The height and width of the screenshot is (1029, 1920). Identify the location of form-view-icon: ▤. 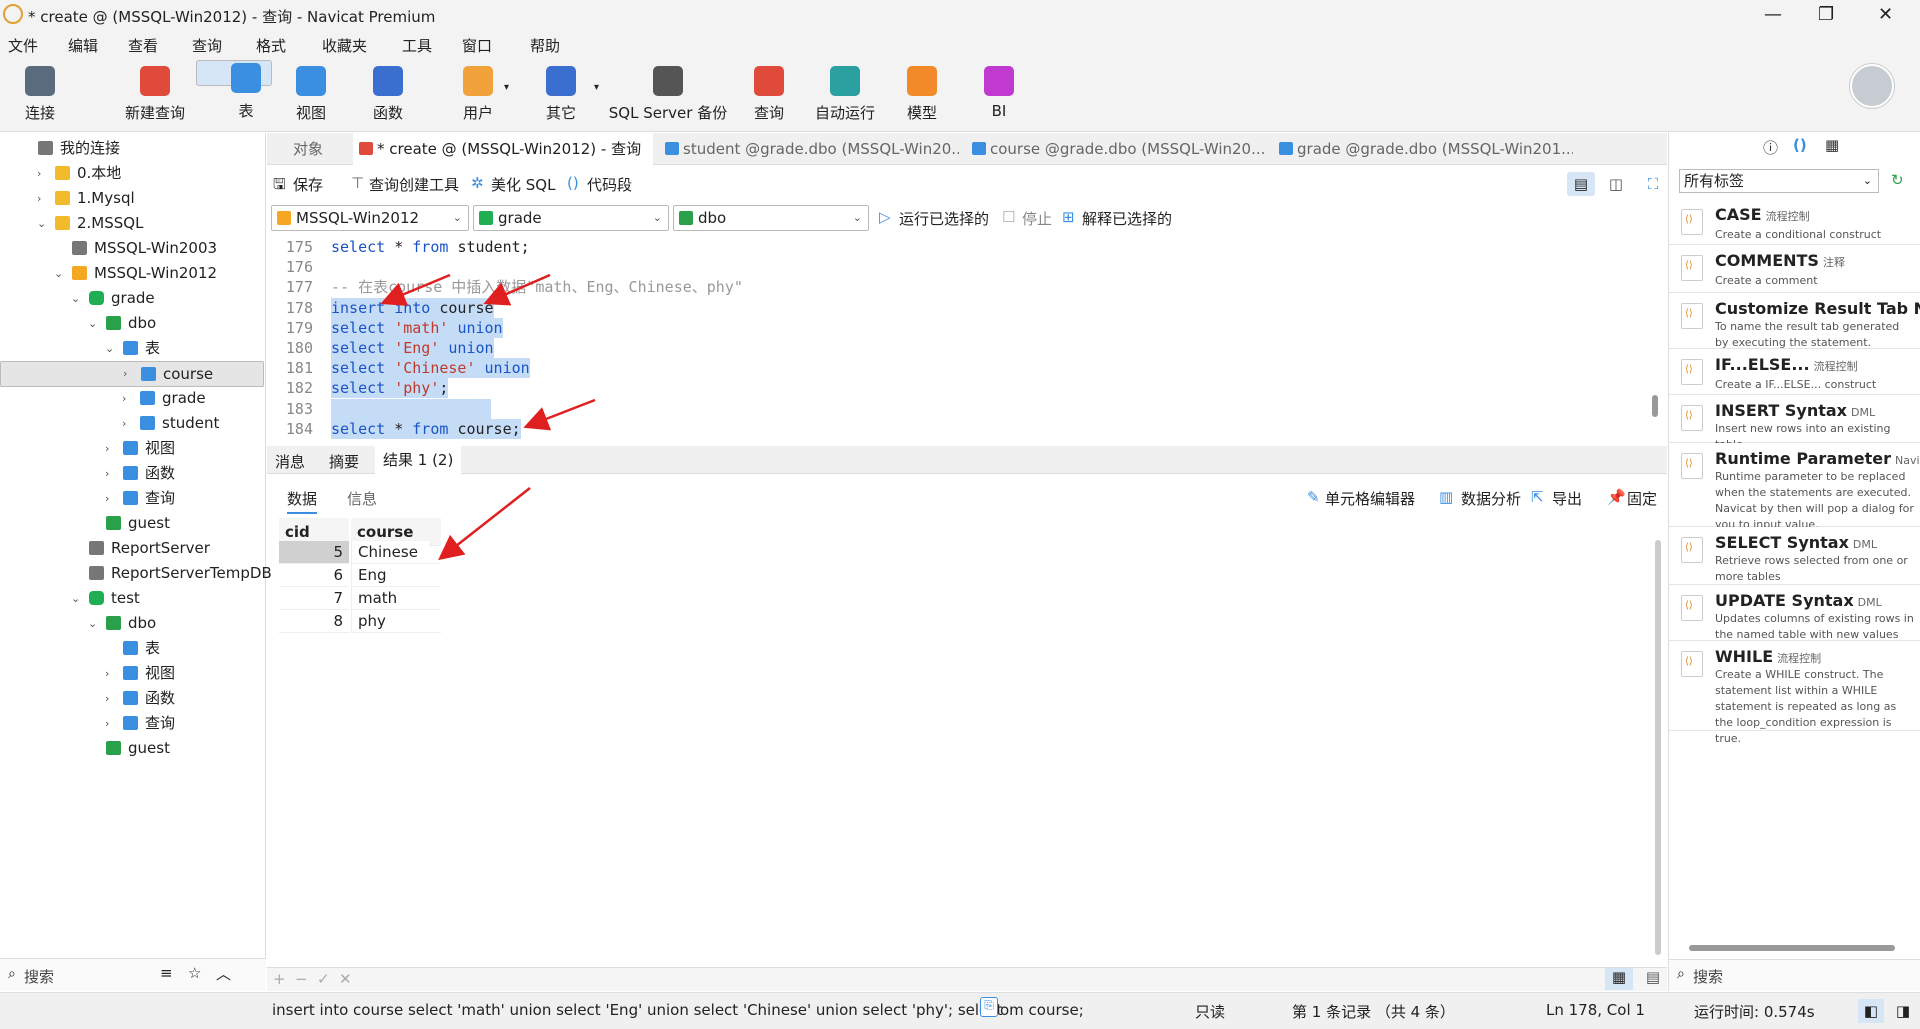
(1653, 979).